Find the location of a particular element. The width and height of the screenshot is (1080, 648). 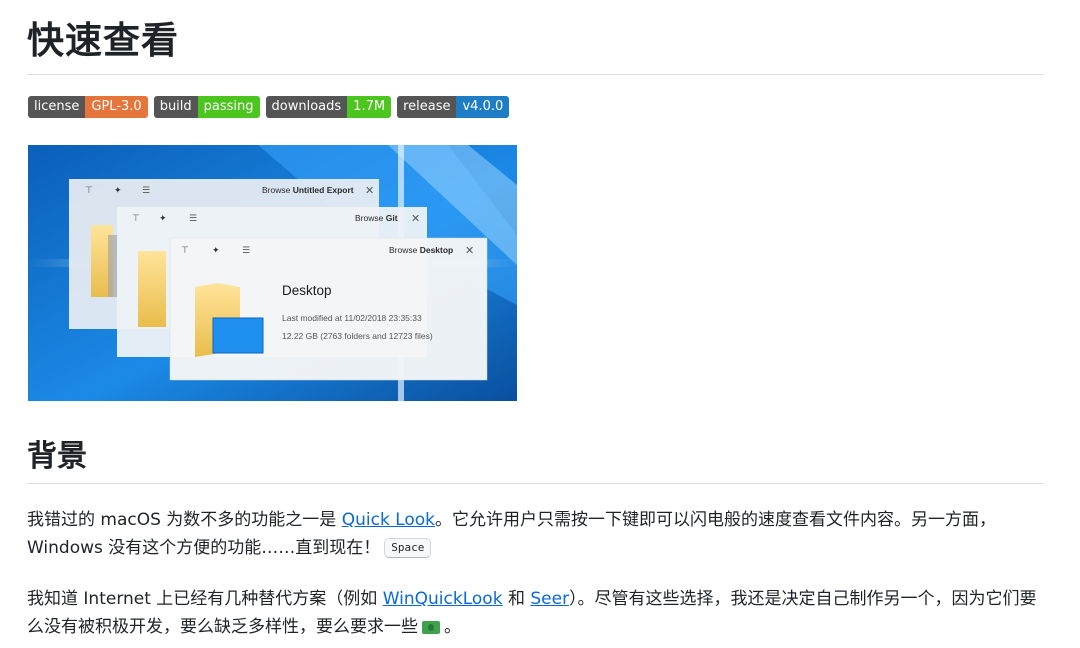

build-badge: build passing is located at coordinates (206, 107).